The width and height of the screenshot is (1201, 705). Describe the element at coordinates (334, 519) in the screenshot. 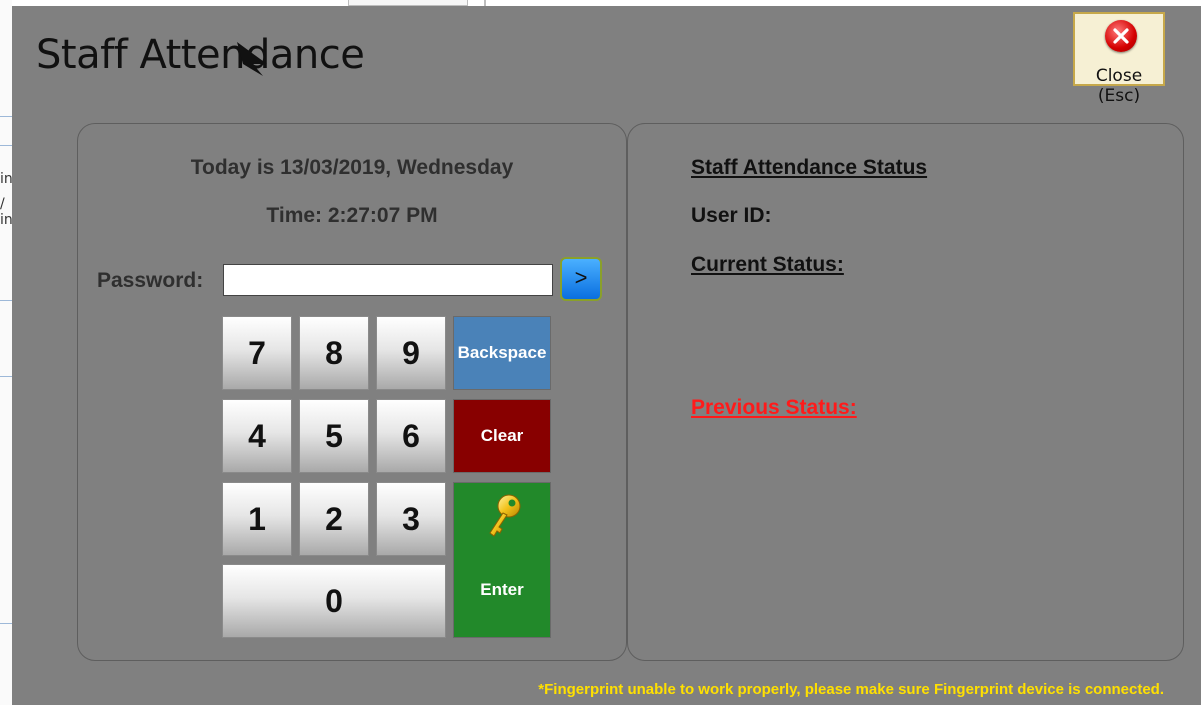

I see `keypad-key-2: 2` at that location.